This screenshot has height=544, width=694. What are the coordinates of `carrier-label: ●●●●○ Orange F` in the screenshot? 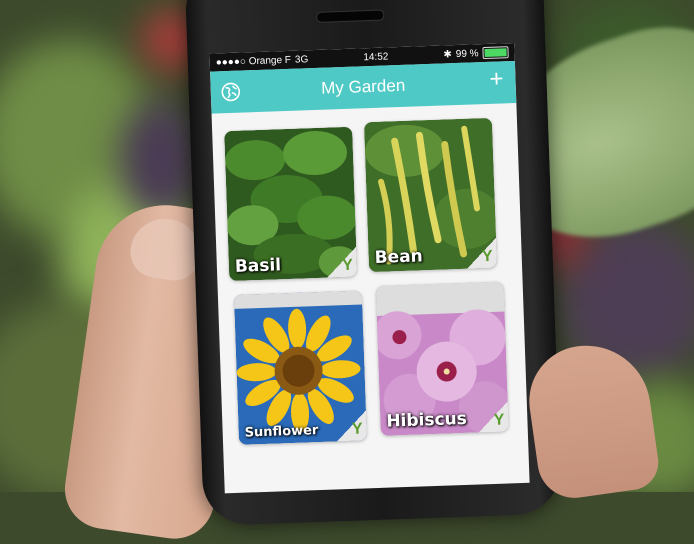 It's located at (253, 61).